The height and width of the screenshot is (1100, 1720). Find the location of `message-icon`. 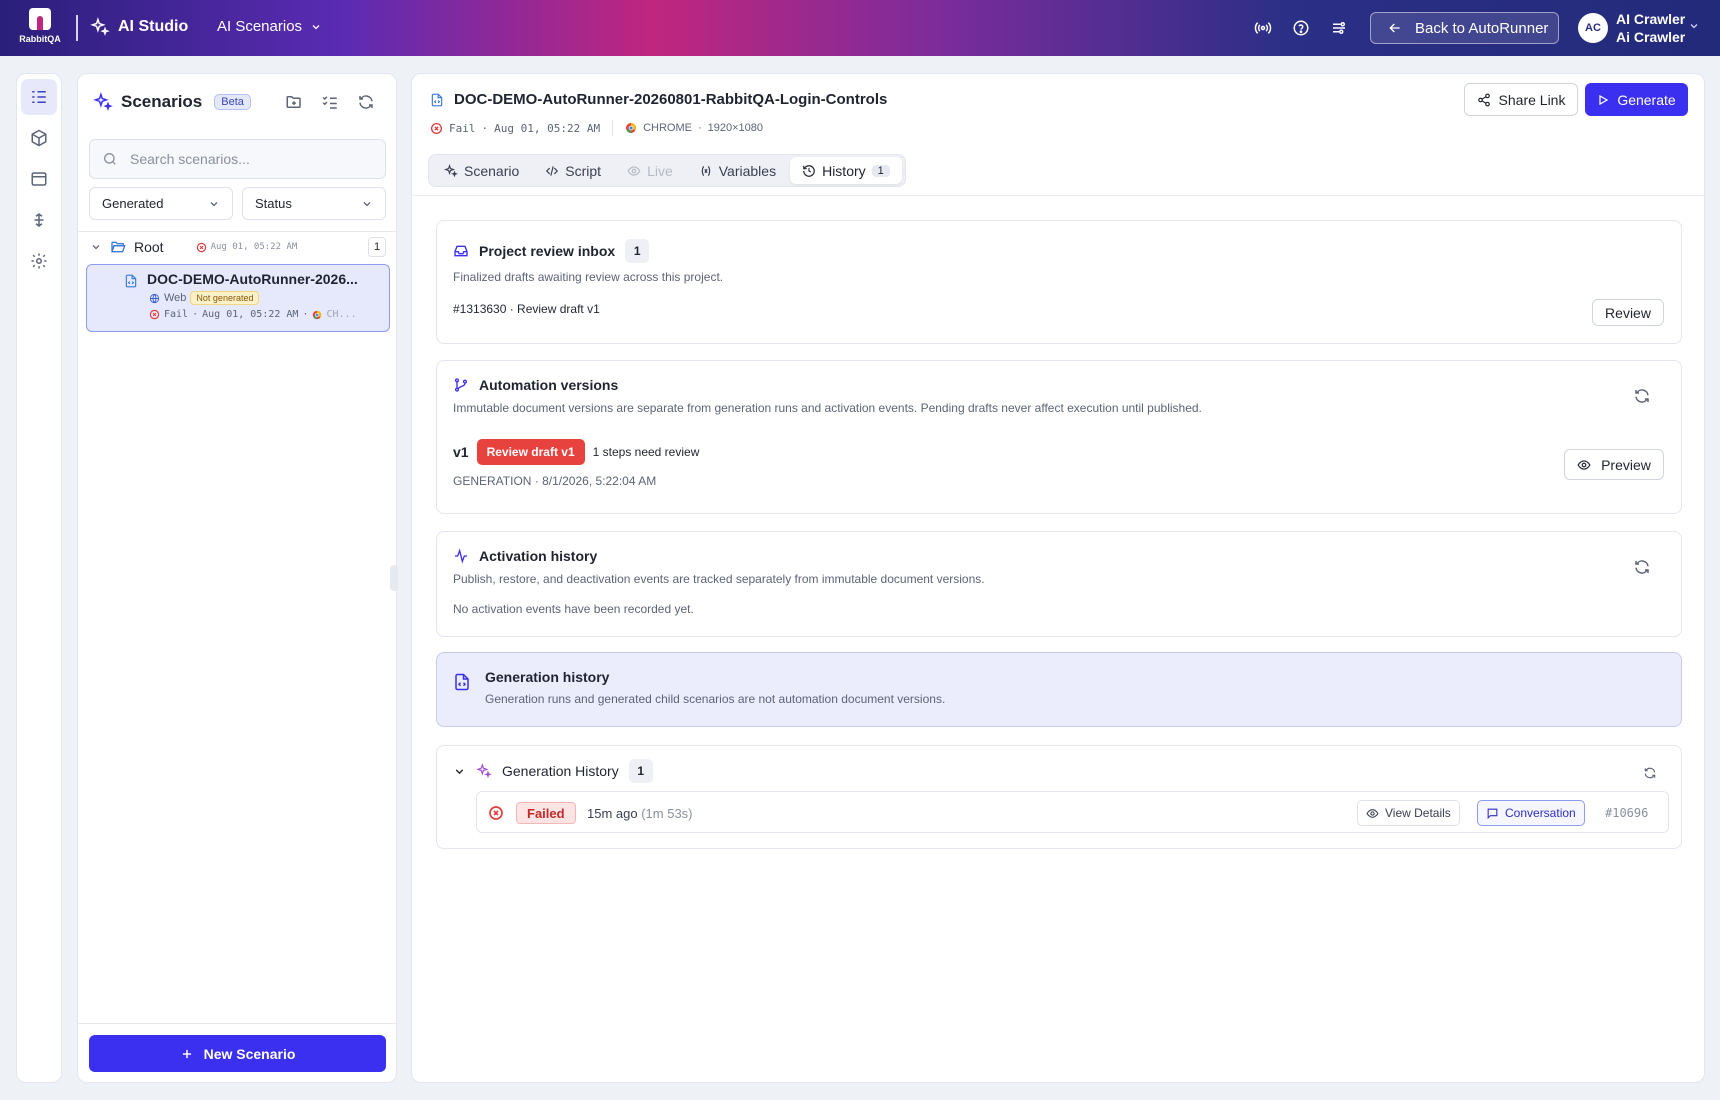

message-icon is located at coordinates (1492, 813).